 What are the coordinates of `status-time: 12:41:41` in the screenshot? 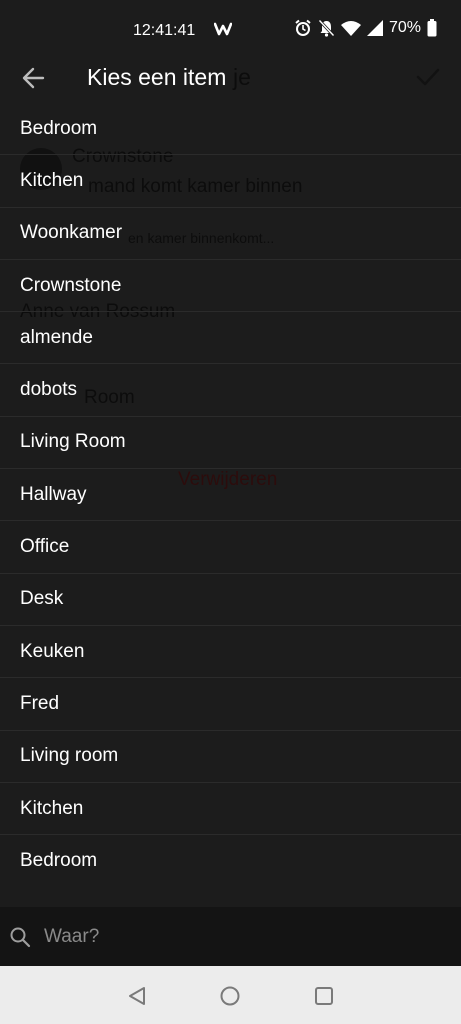 It's located at (164, 30).